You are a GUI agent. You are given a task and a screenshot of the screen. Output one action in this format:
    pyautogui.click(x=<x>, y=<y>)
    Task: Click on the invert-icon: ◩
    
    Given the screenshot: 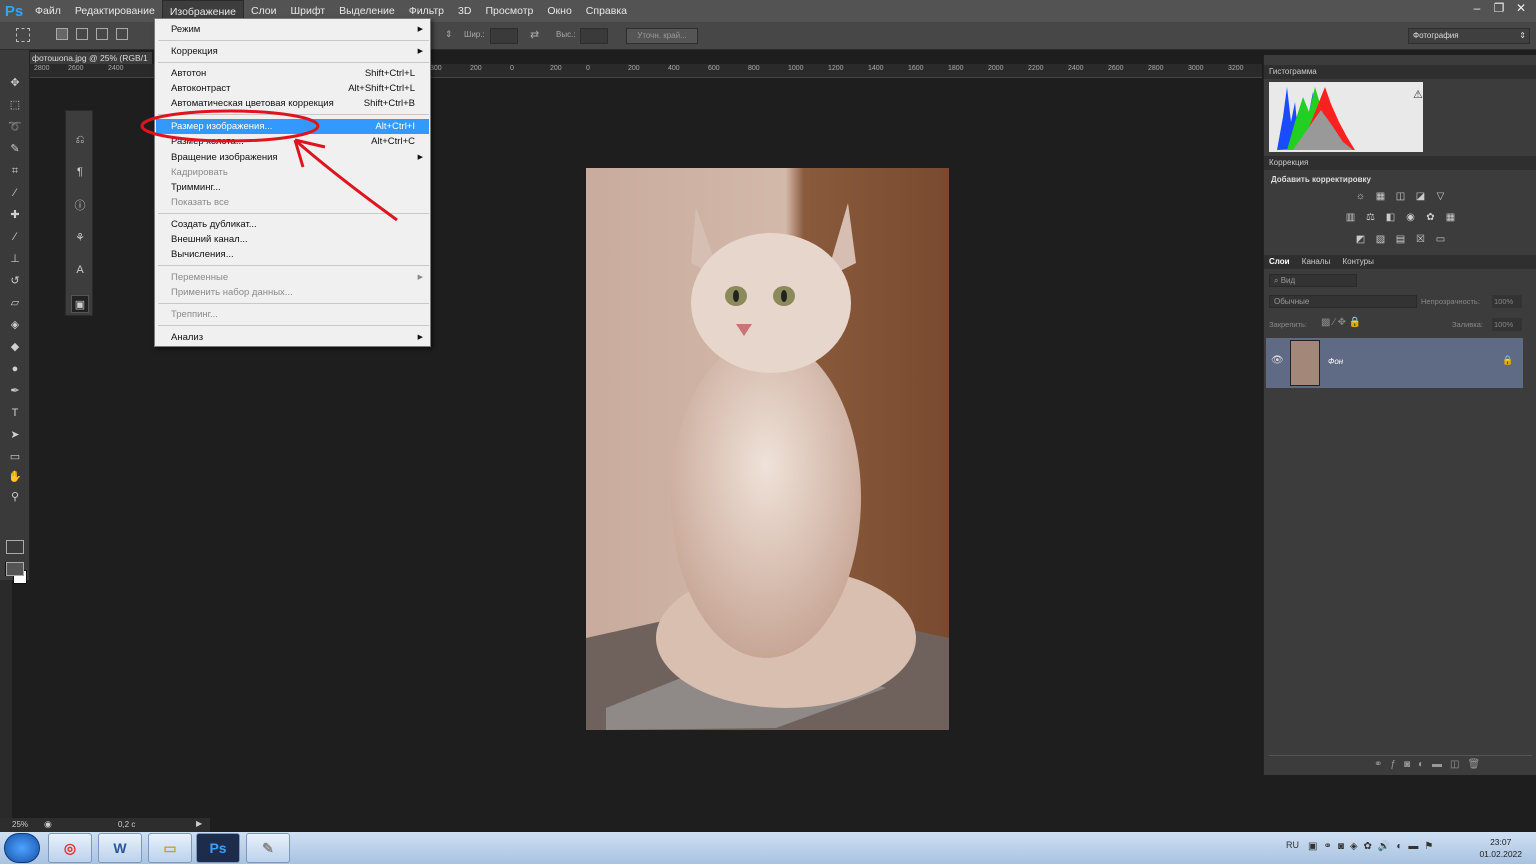 What is the action you would take?
    pyautogui.click(x=1360, y=239)
    